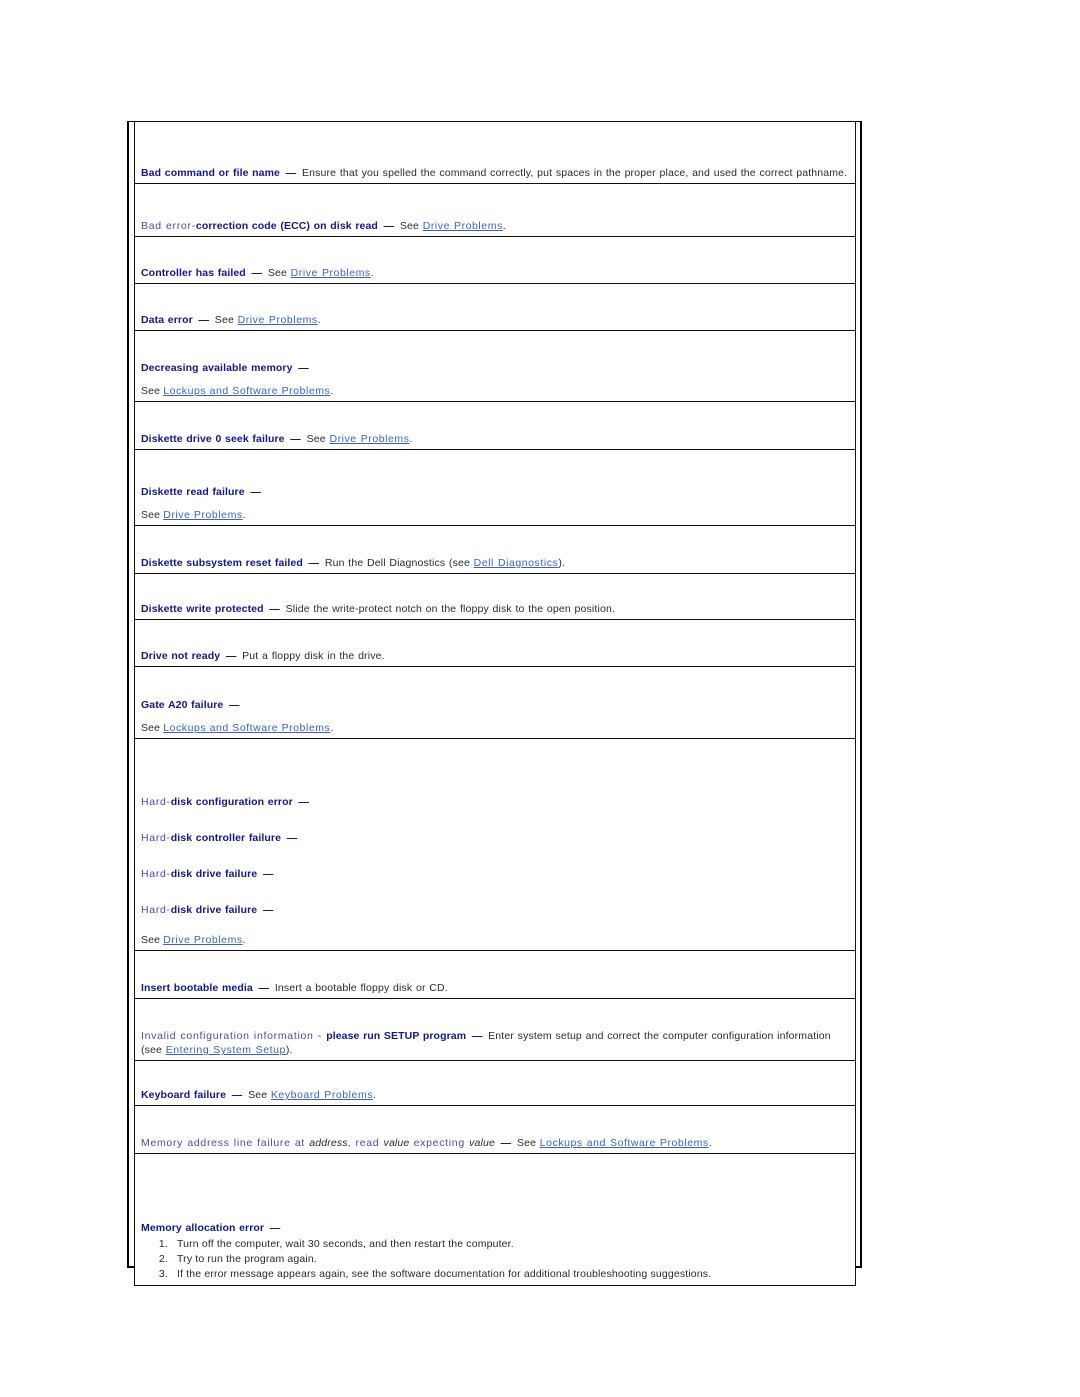 This screenshot has height=1397, width=1080. I want to click on error-term: please run SETUP program, so click(396, 1036).